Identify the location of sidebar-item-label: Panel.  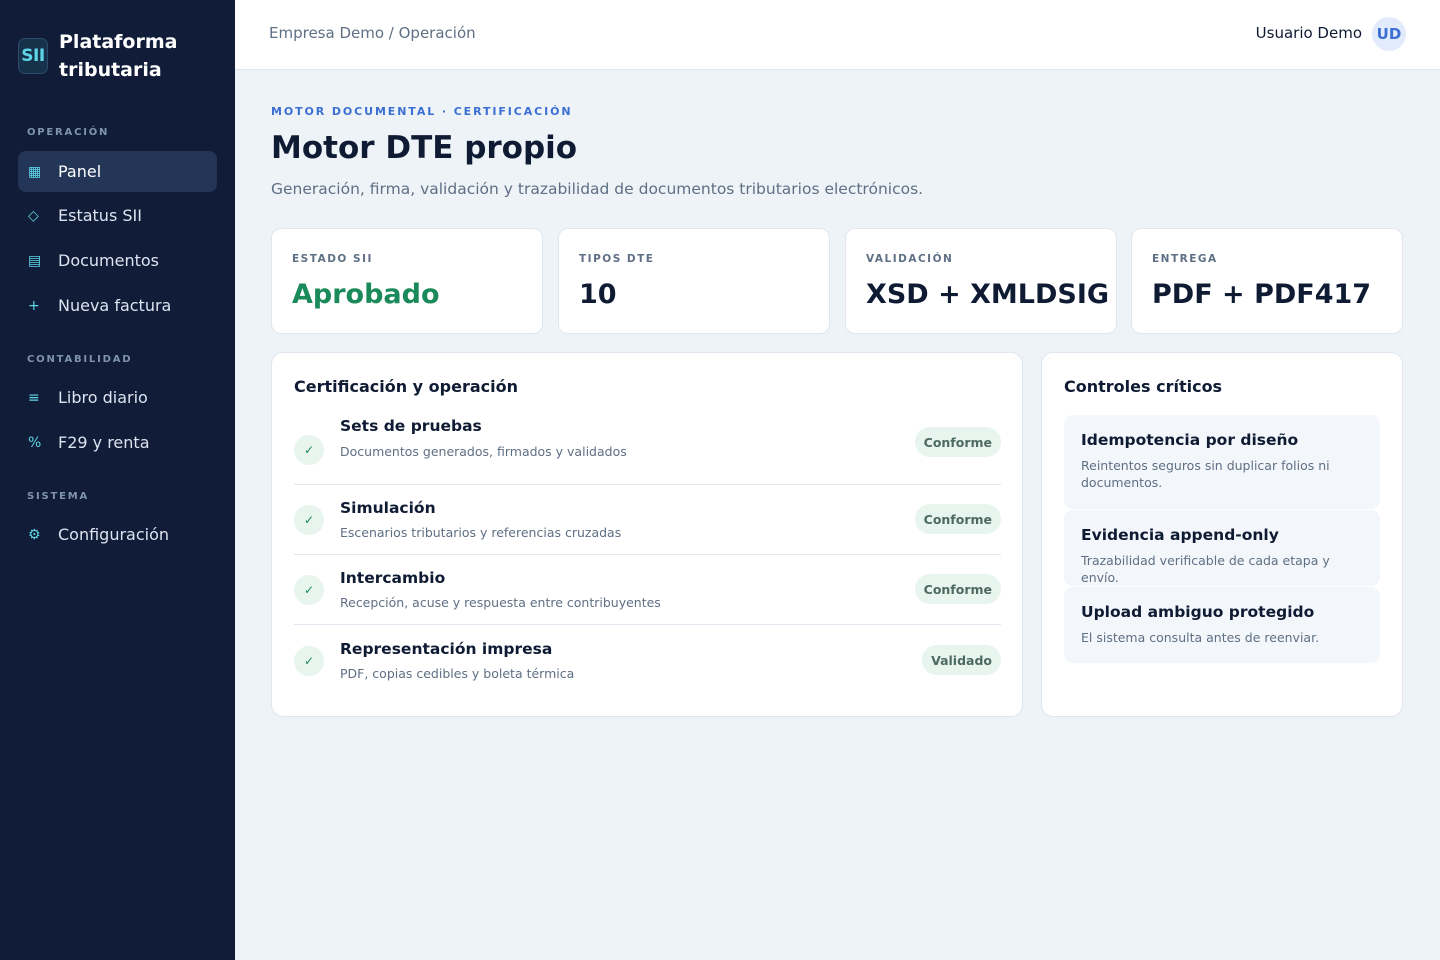
(80, 171).